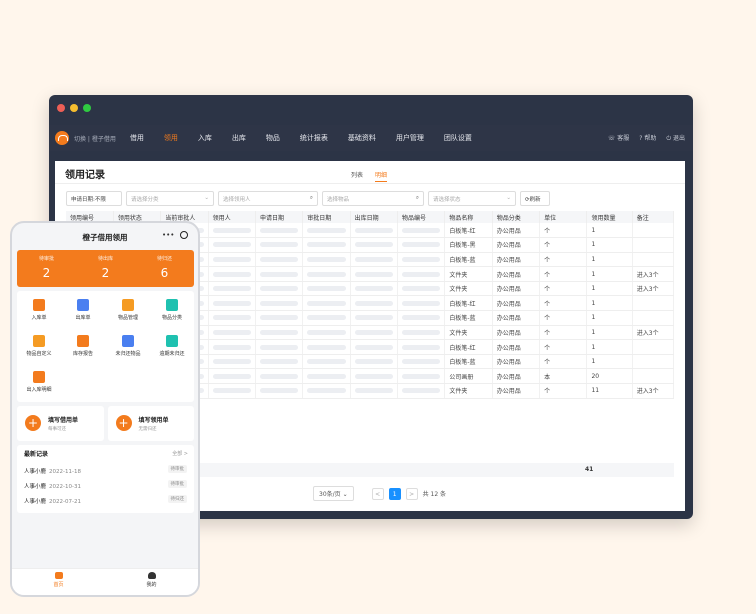 The image size is (756, 614). What do you see at coordinates (374, 217) in the screenshot?
I see `column-header: 出库日期` at bounding box center [374, 217].